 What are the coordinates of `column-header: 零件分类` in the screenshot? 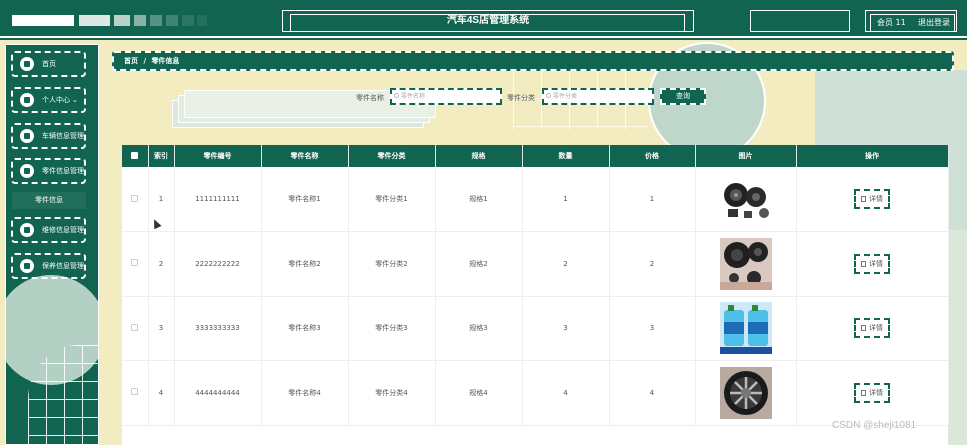 It's located at (392, 156).